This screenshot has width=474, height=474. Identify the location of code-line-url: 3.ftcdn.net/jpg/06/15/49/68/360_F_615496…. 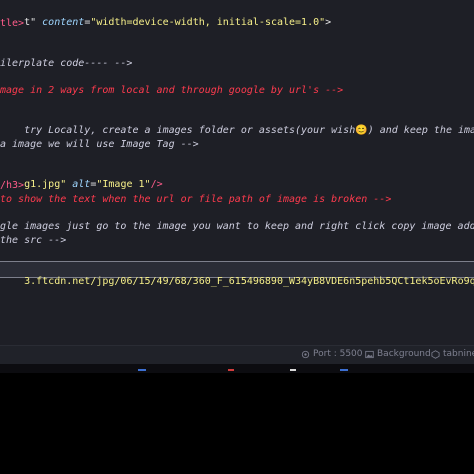
(237, 281).